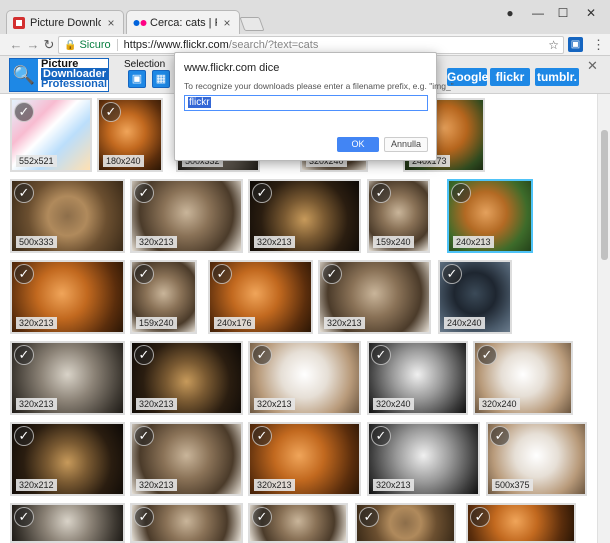 The height and width of the screenshot is (543, 610). What do you see at coordinates (234, 323) in the screenshot?
I see `image-dimensions-label: 240x176` at bounding box center [234, 323].